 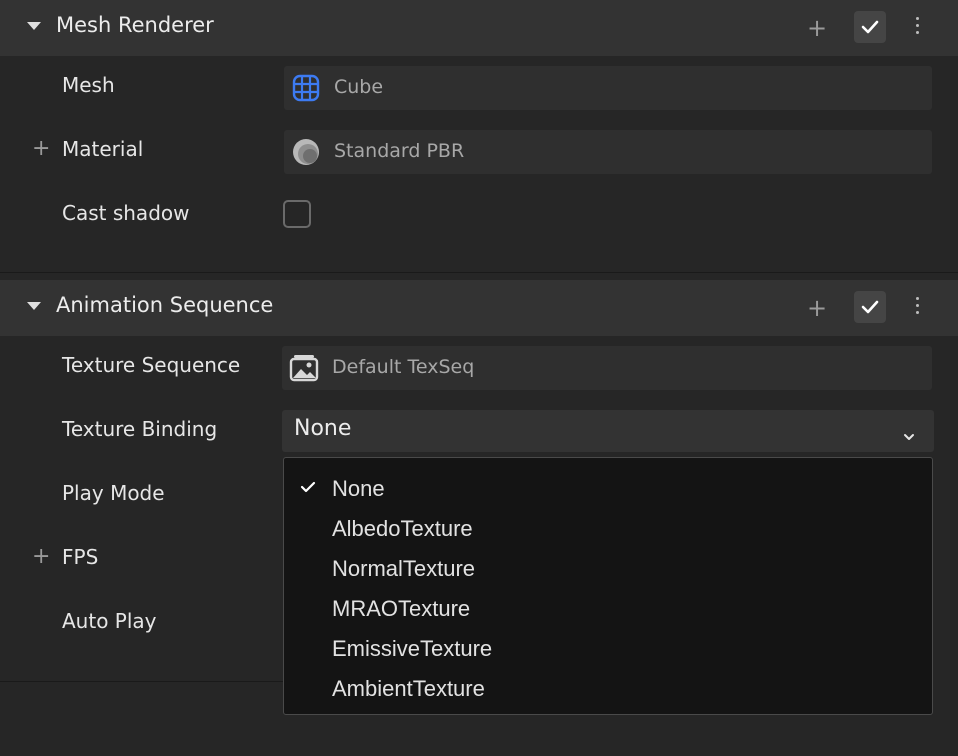 I want to click on dropdown-option: AmbientTexture, so click(x=408, y=689).